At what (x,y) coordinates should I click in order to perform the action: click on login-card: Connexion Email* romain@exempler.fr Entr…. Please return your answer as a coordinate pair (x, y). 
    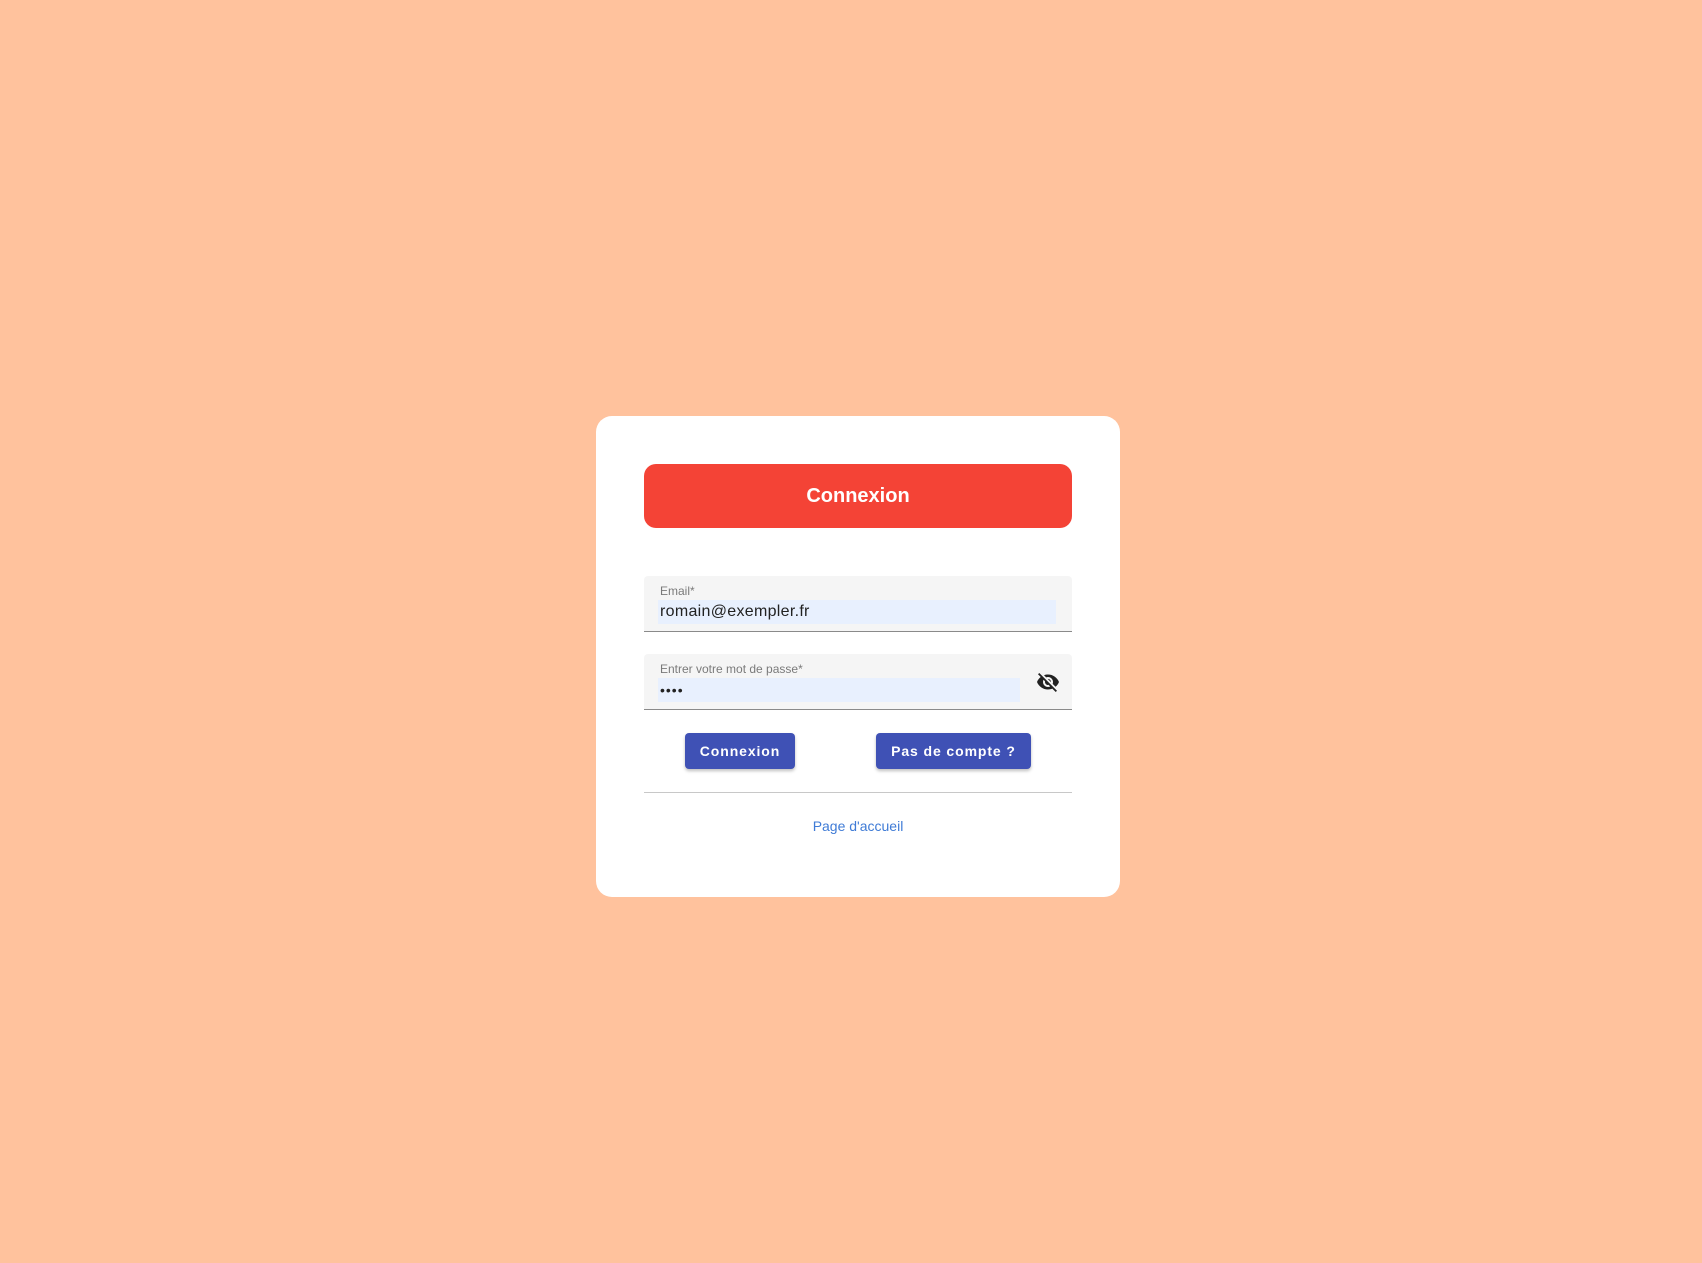
    Looking at the image, I should click on (858, 656).